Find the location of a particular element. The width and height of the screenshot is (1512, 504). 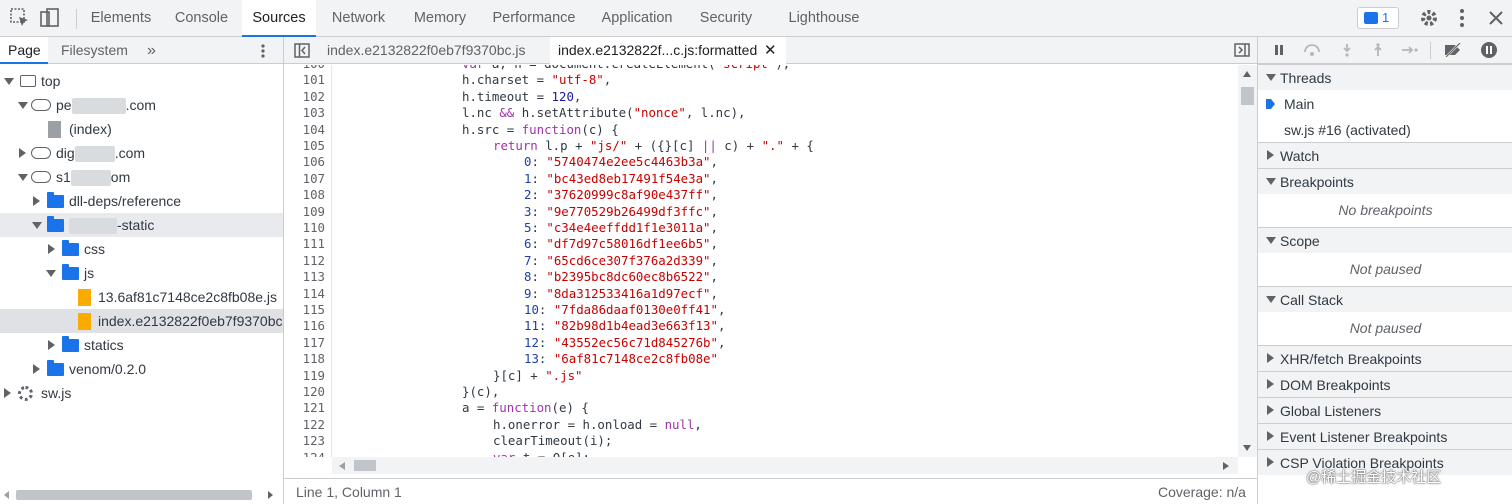

device-toolbar-icon is located at coordinates (50, 18).